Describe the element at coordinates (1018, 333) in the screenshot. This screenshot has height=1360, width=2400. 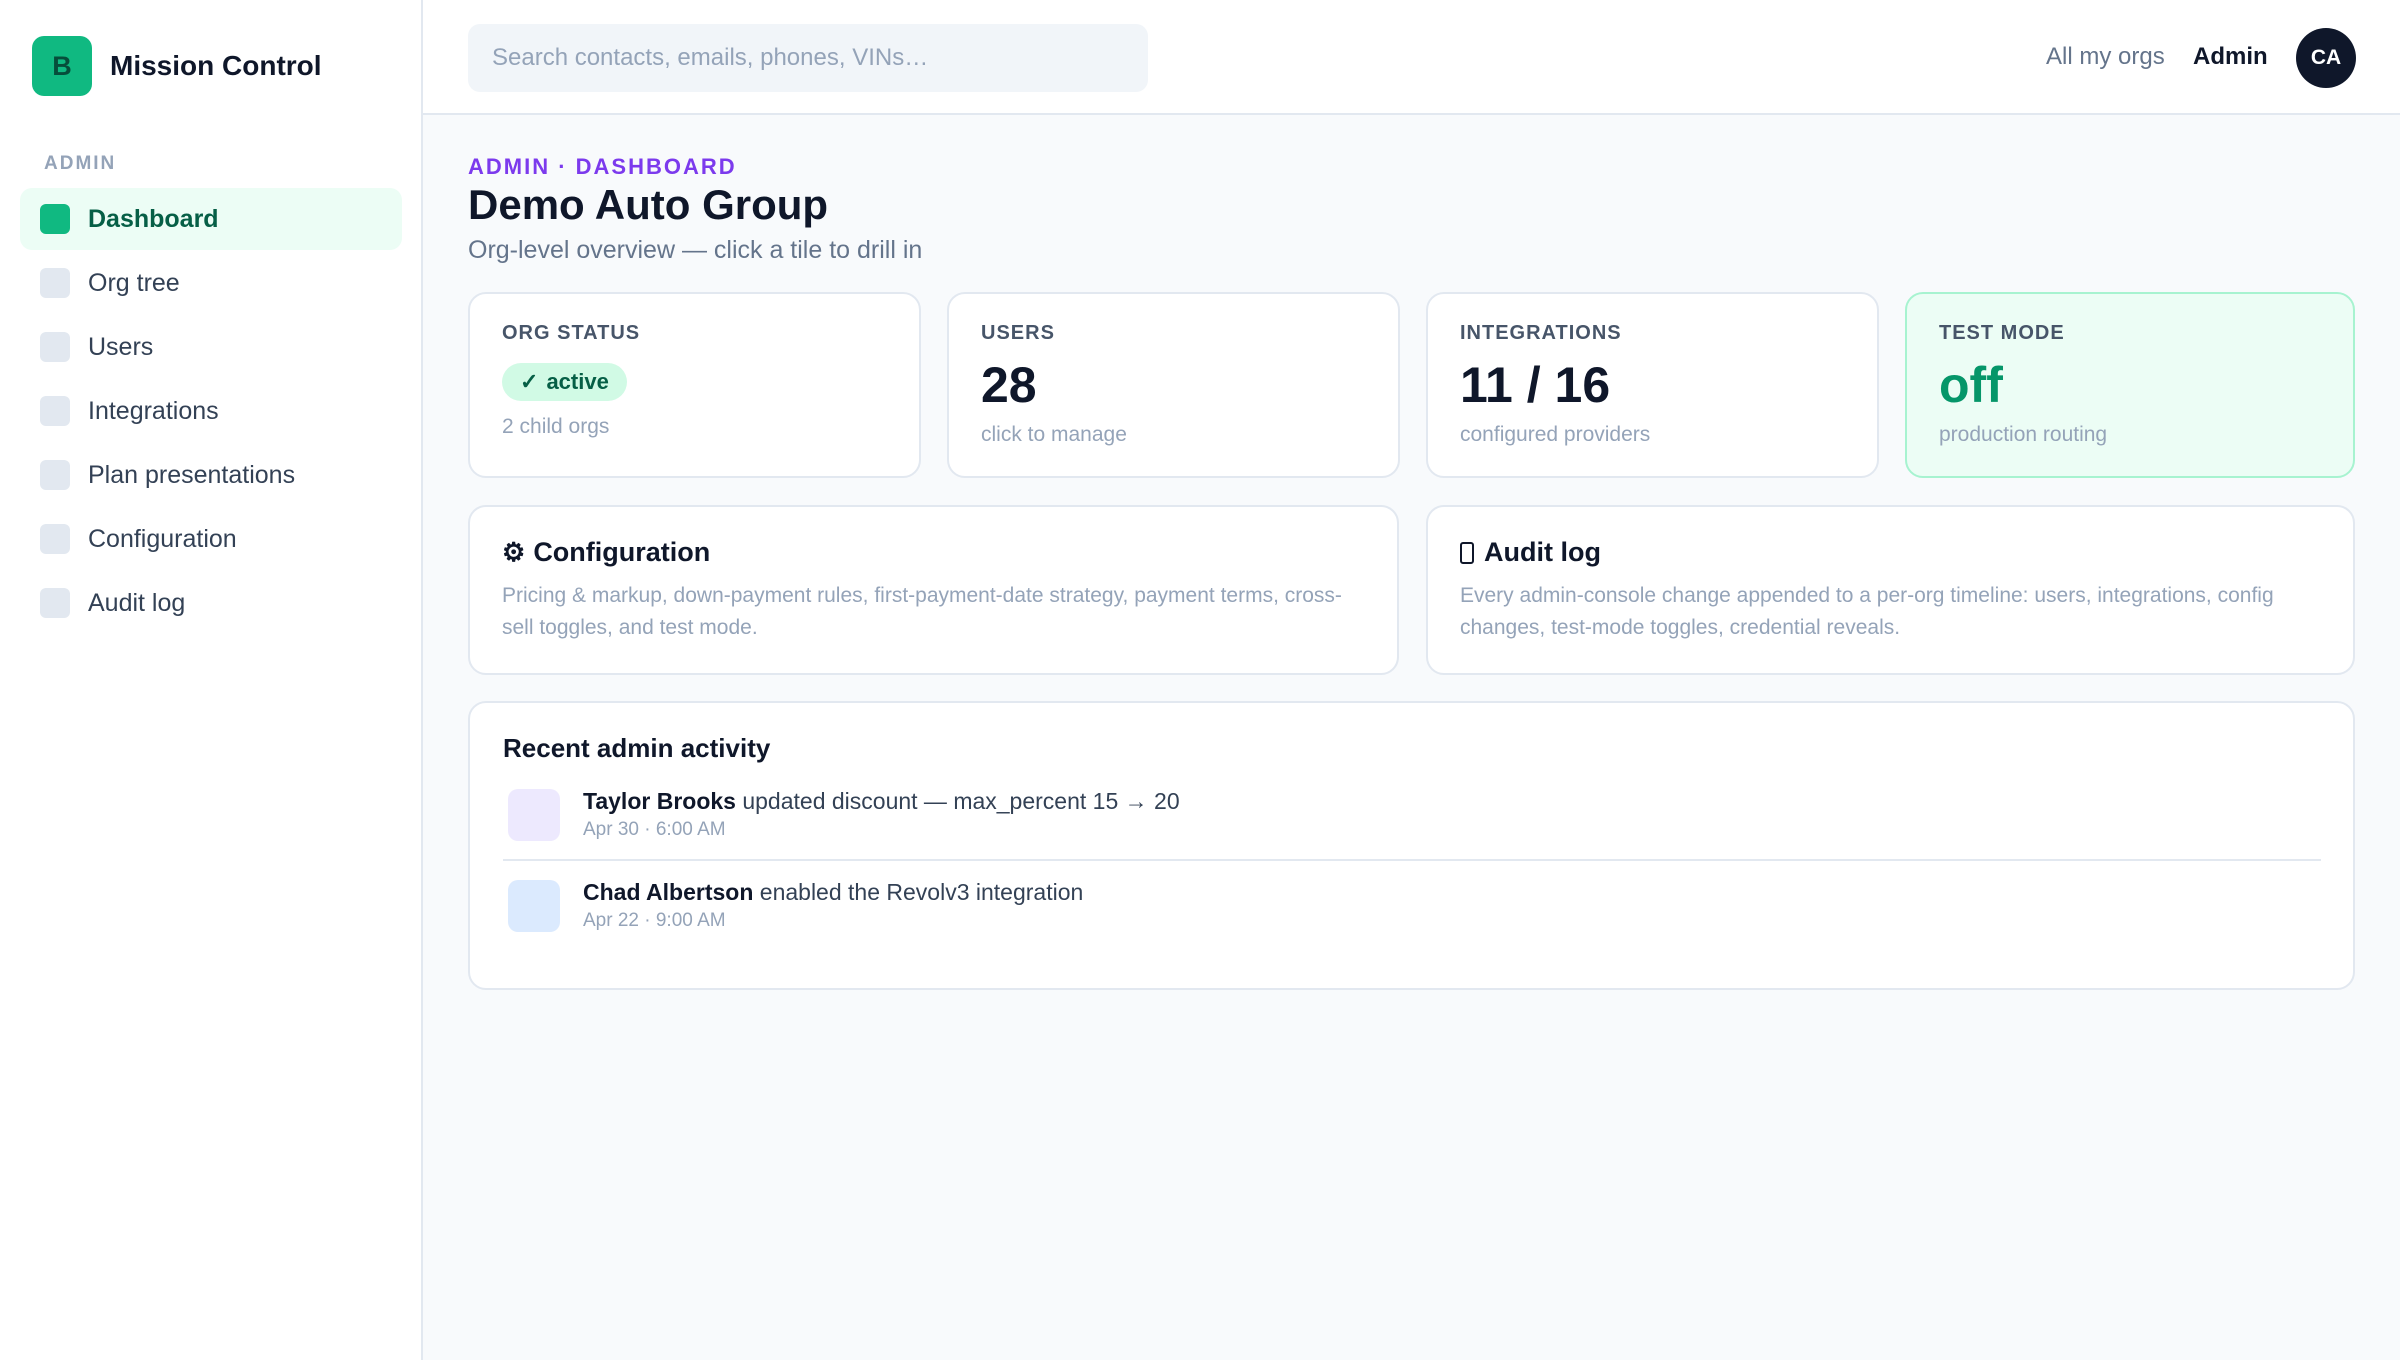
I see `tile-label: USERS` at that location.